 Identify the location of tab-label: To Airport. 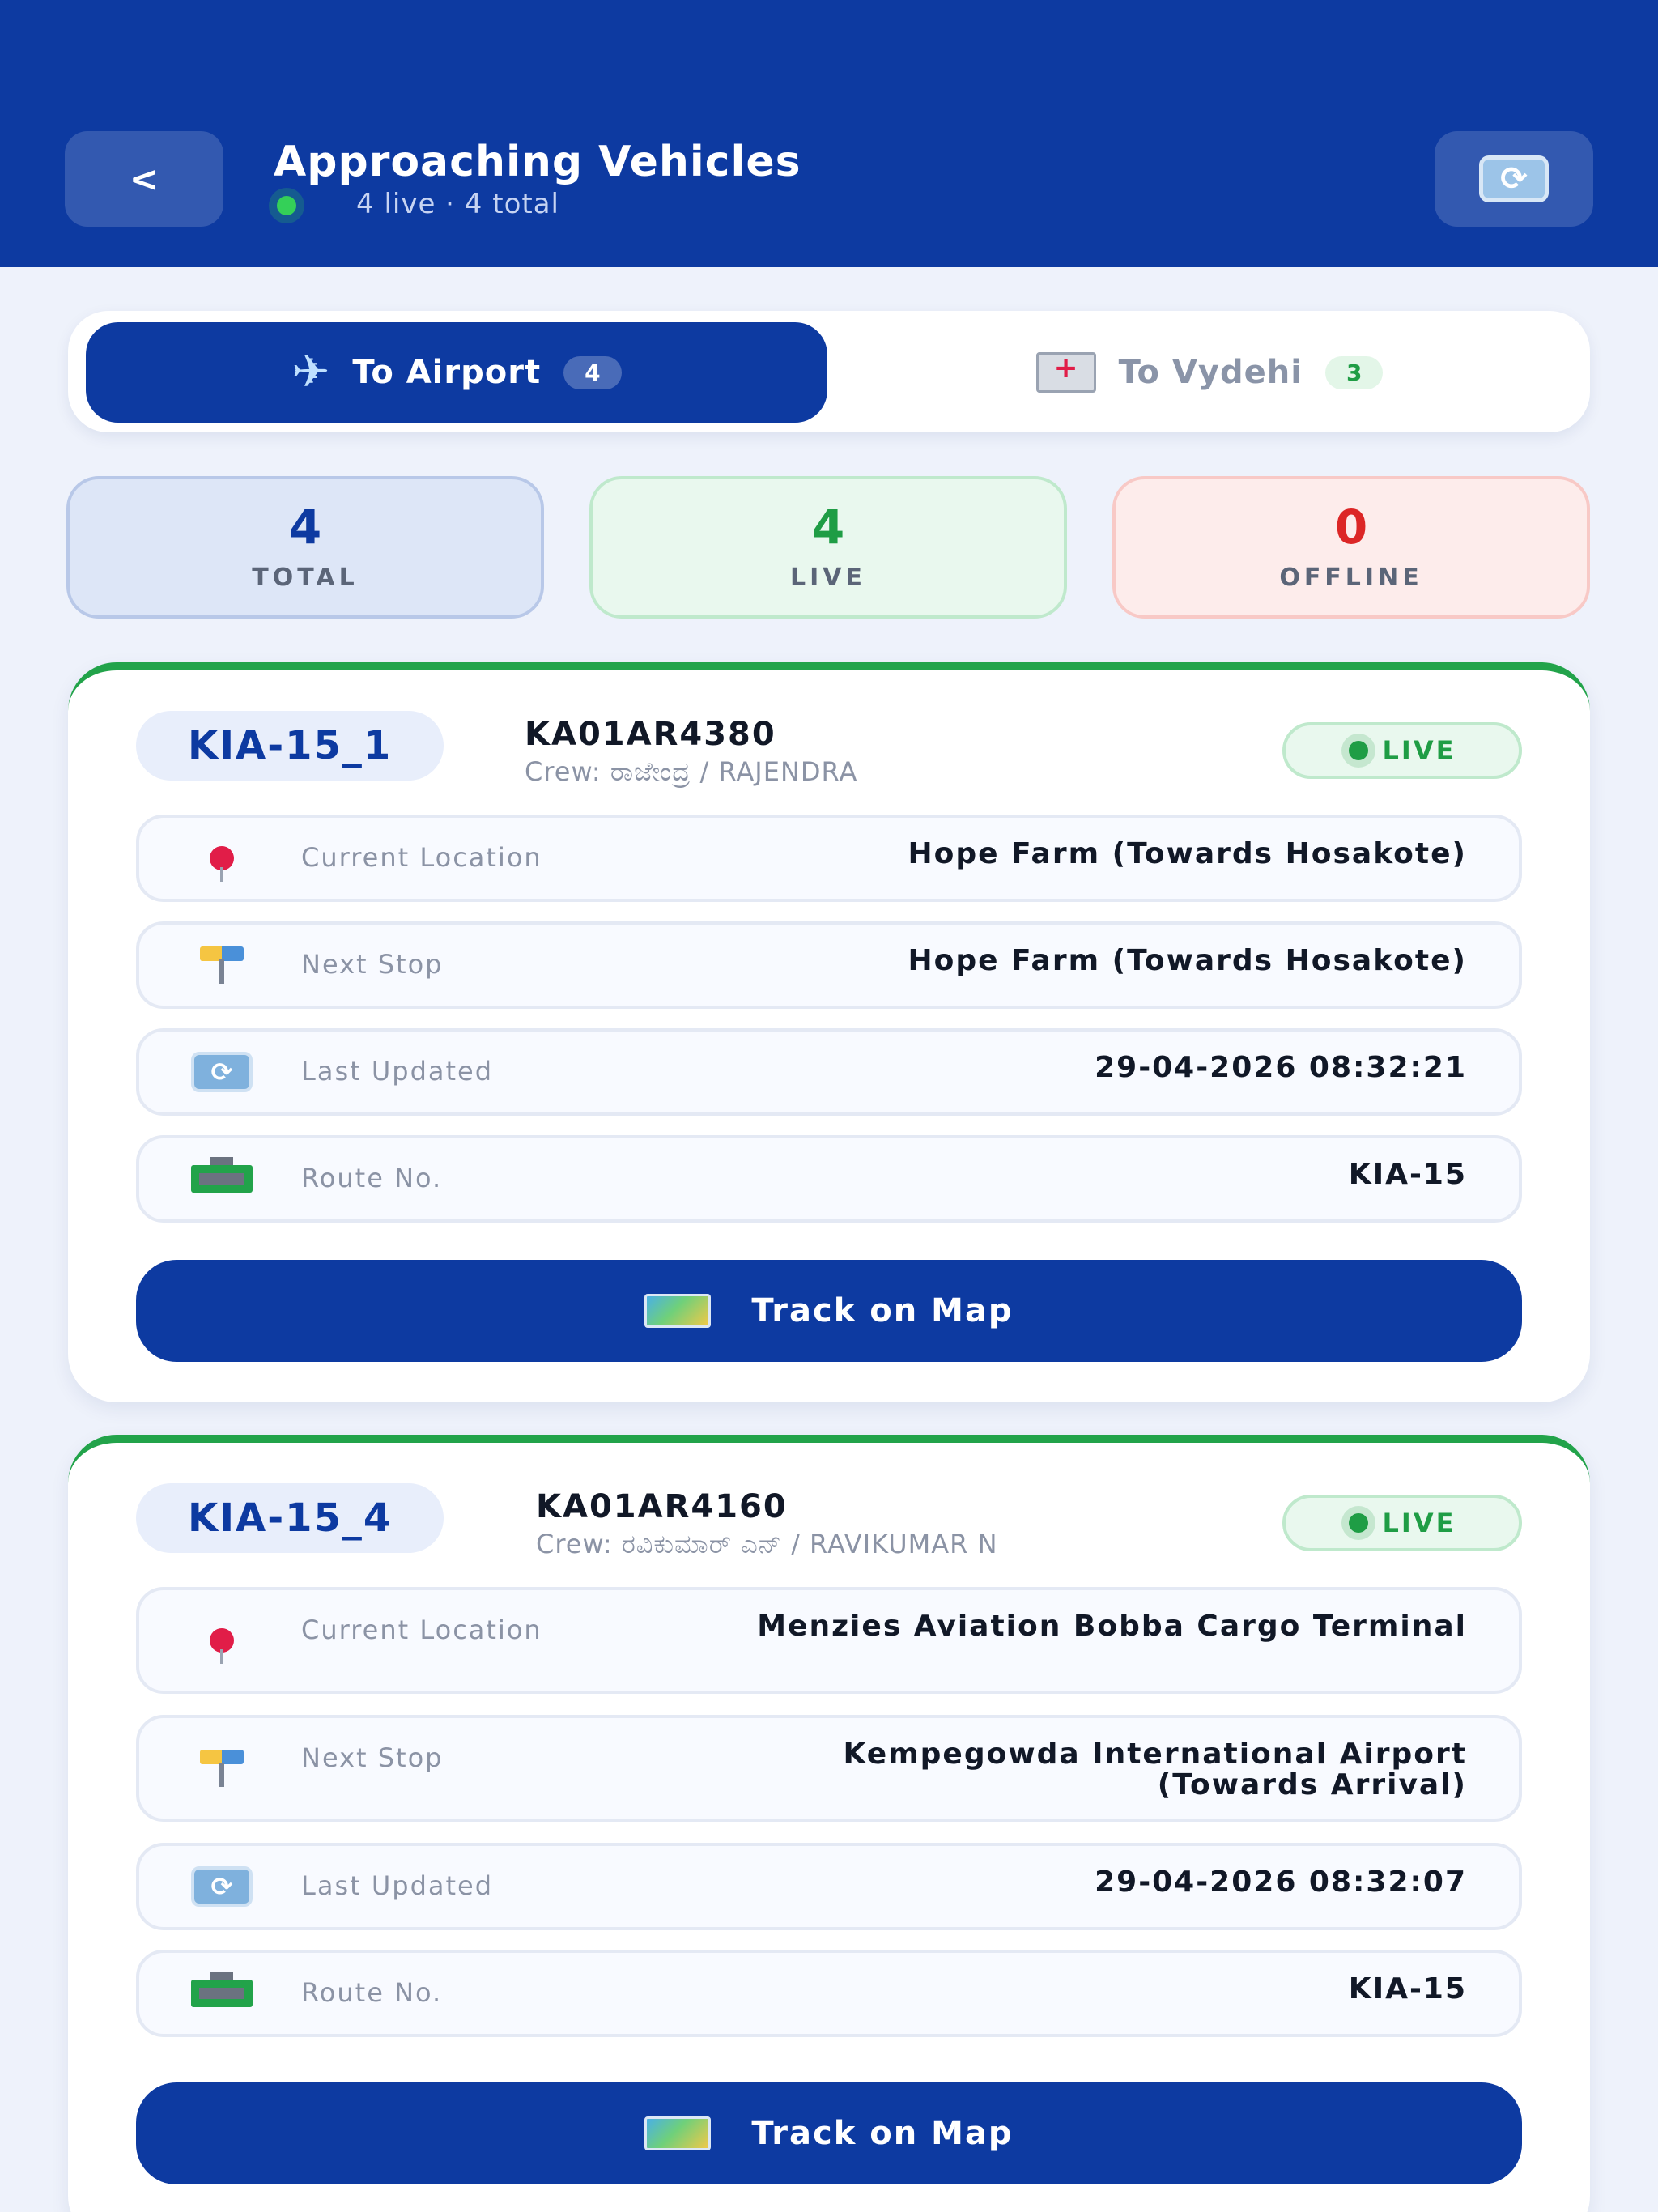
(447, 372).